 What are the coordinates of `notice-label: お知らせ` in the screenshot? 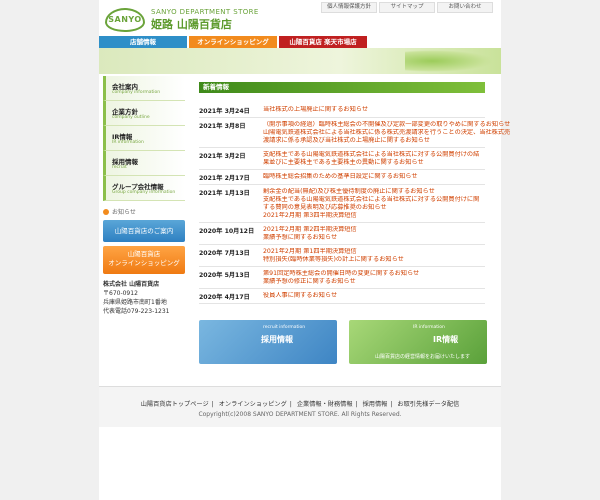 It's located at (124, 212).